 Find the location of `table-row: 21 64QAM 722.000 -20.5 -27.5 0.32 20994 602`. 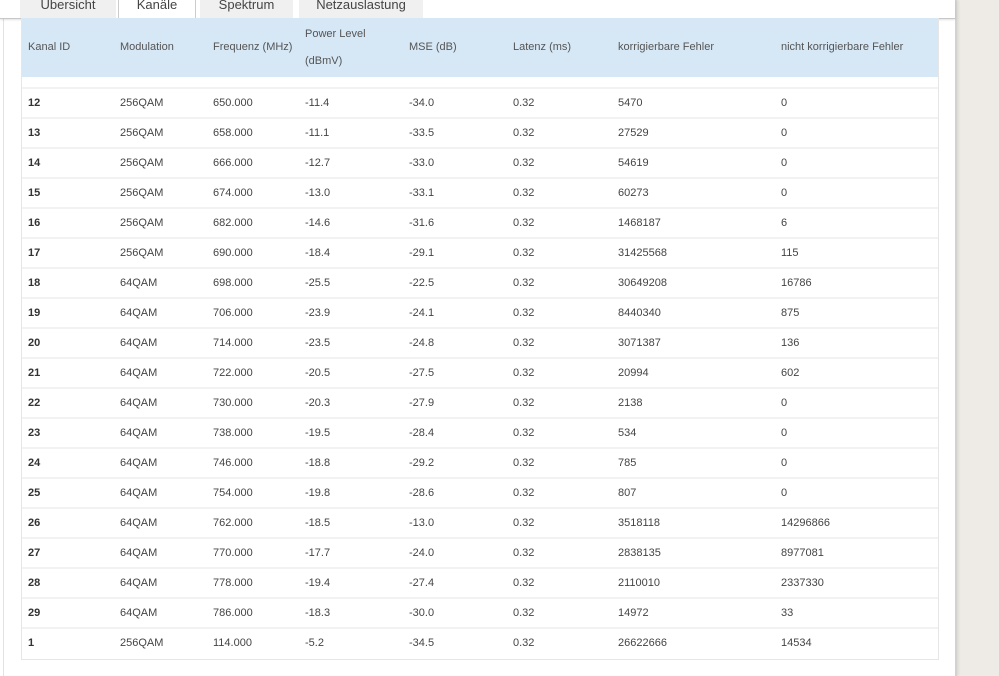

table-row: 21 64QAM 722.000 -20.5 -27.5 0.32 20994 602 is located at coordinates (480, 372).